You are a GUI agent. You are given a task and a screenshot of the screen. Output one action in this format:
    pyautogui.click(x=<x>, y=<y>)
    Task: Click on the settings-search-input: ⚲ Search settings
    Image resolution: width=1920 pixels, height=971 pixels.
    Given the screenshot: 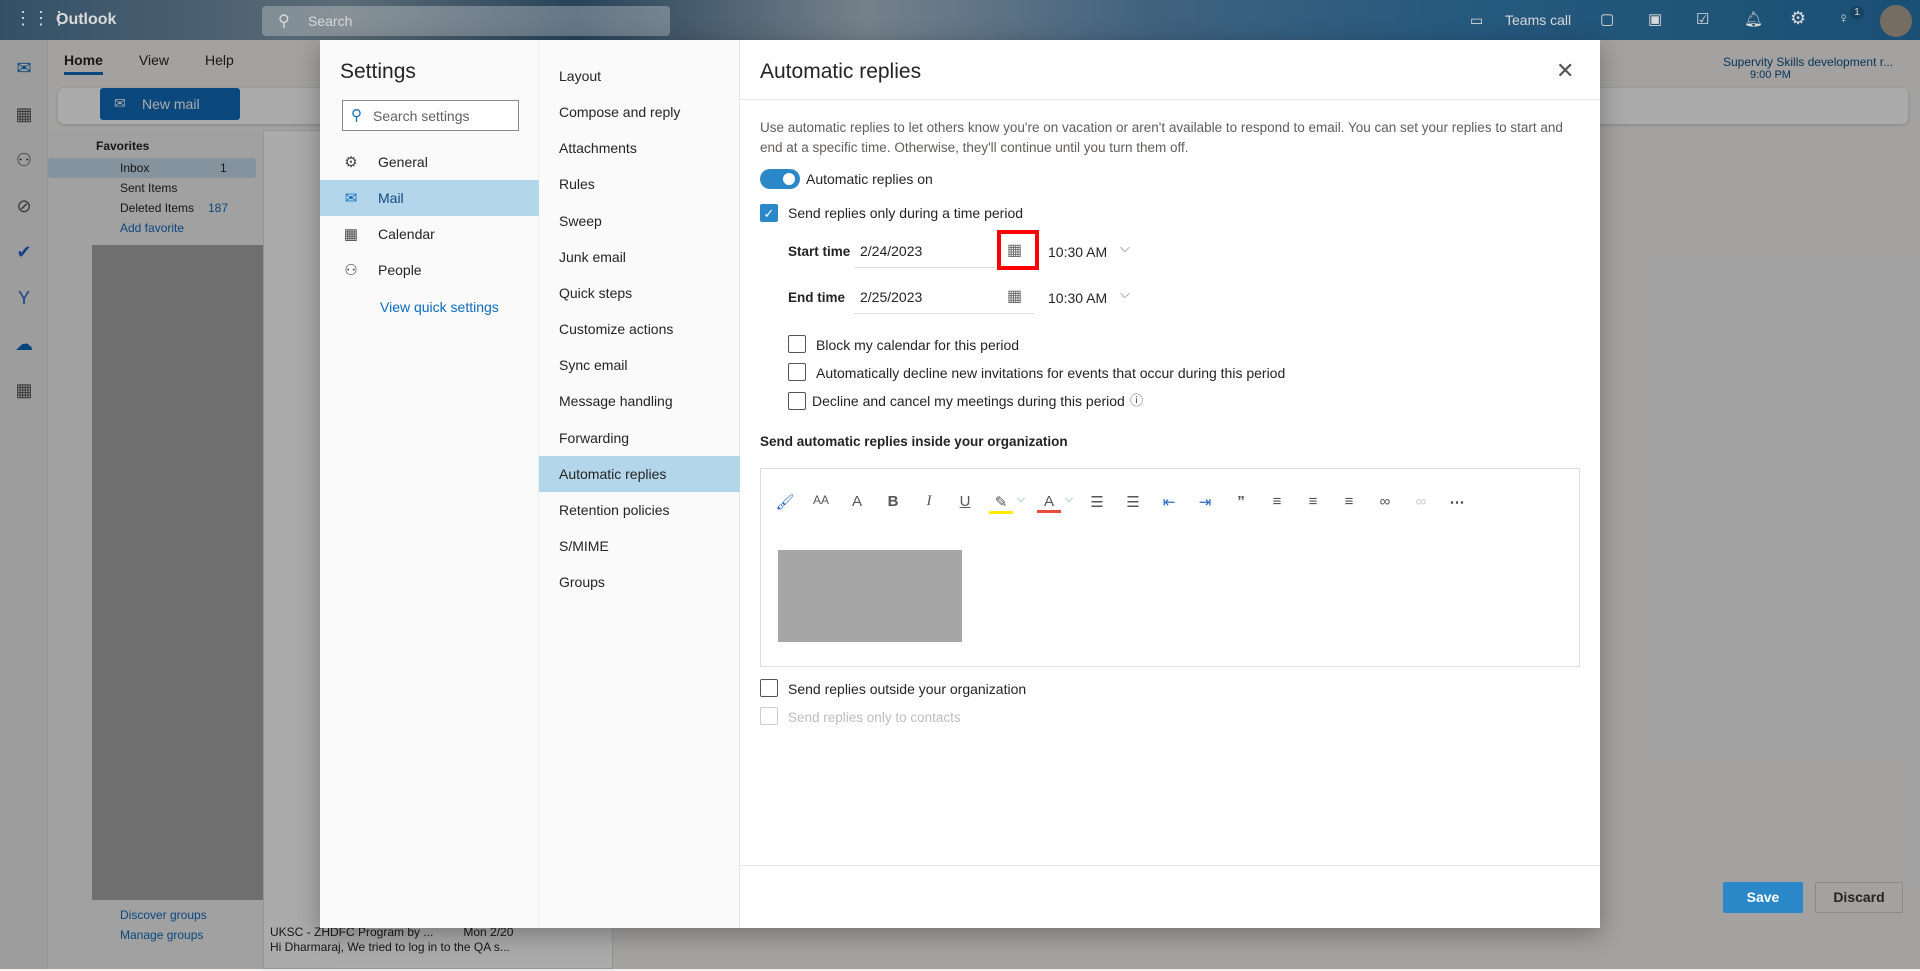 What is the action you would take?
    pyautogui.click(x=430, y=115)
    